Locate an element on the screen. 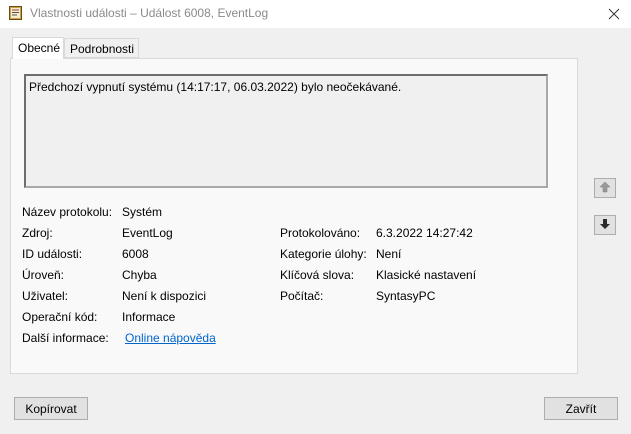  close-icon is located at coordinates (614, 14).